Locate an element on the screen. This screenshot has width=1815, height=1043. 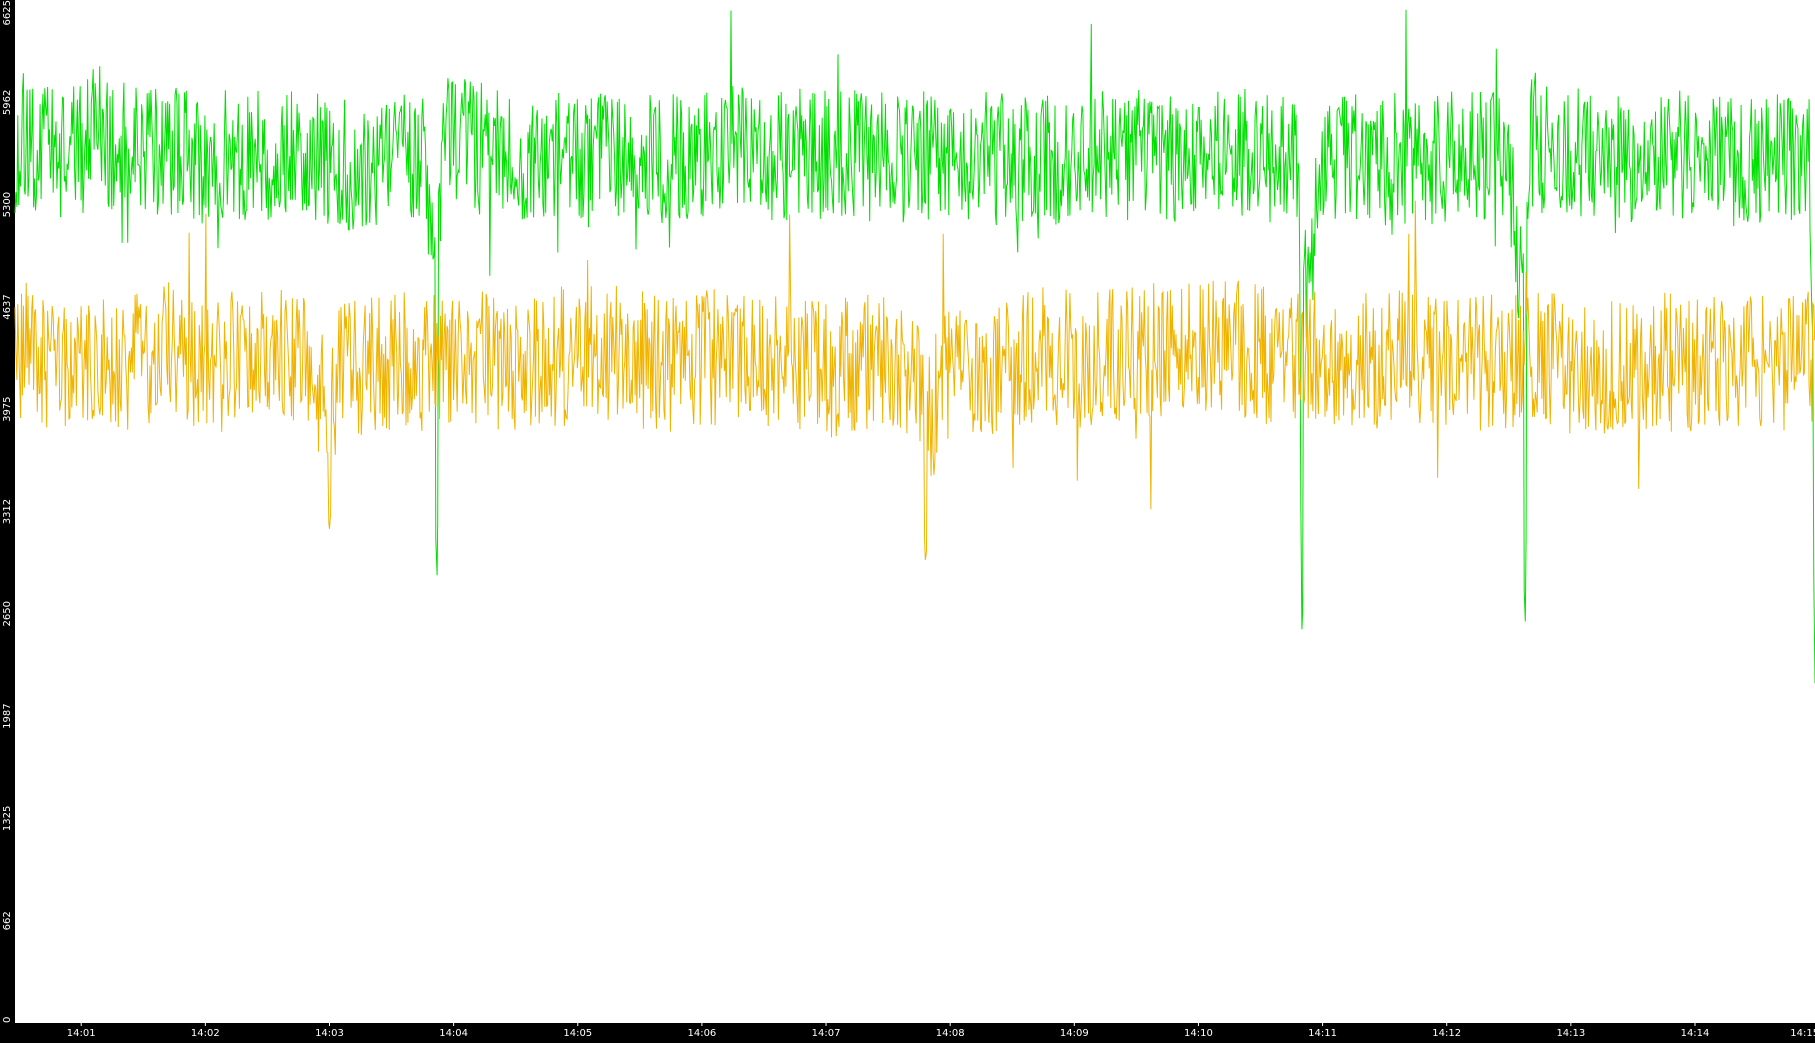
x-tick-label: 14:14 is located at coordinates (1695, 1033).